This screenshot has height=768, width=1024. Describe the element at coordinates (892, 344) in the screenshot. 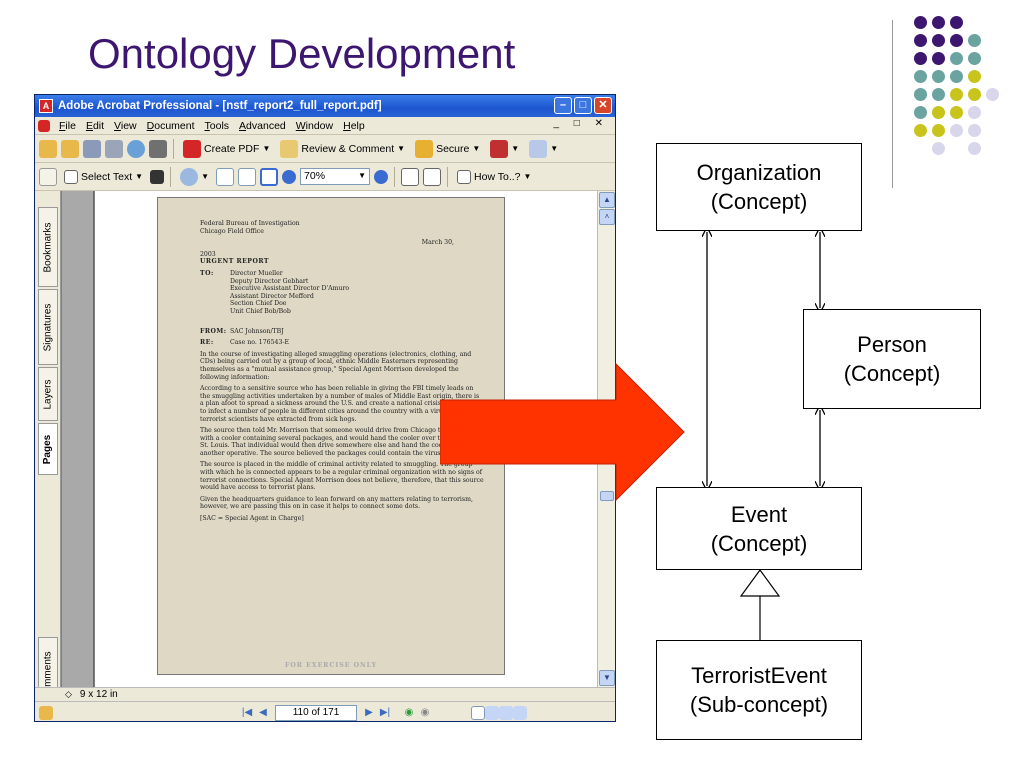

I see `concept-name: Person` at that location.